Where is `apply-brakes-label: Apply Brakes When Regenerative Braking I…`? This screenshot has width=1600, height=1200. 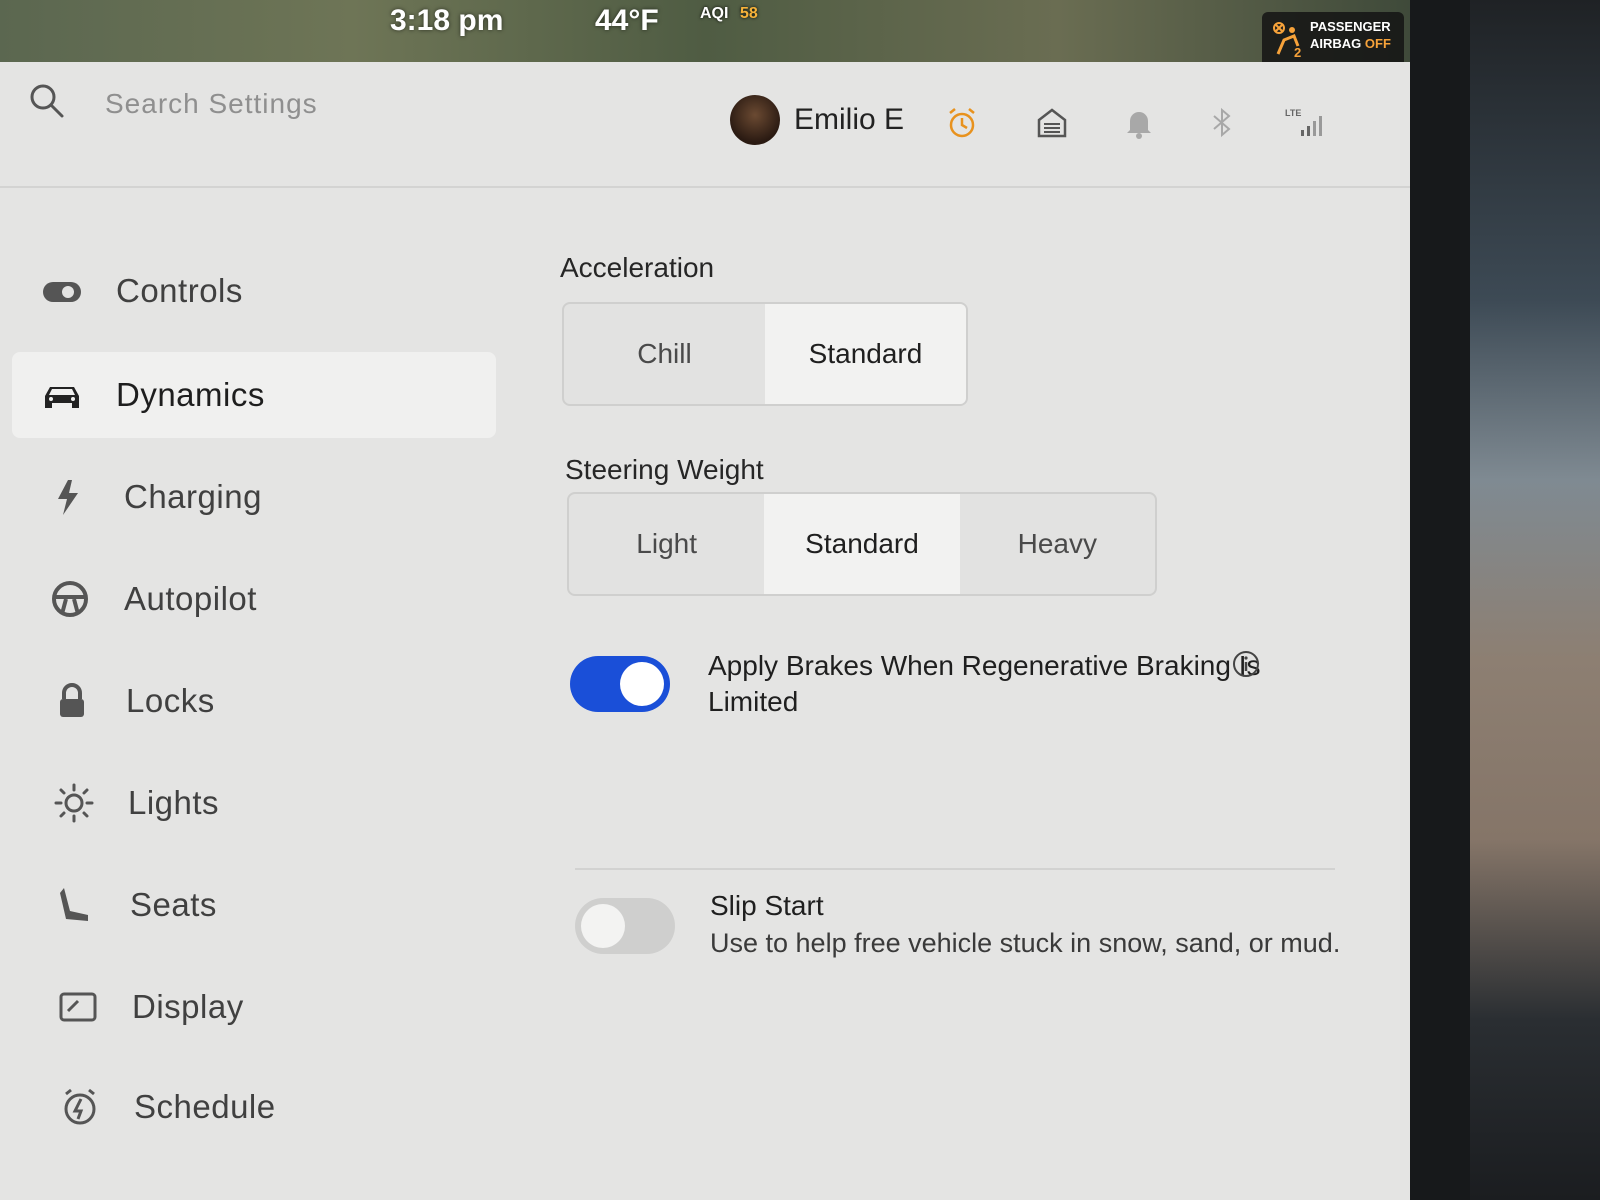
apply-brakes-label: Apply Brakes When Regenerative Braking I… is located at coordinates (984, 684).